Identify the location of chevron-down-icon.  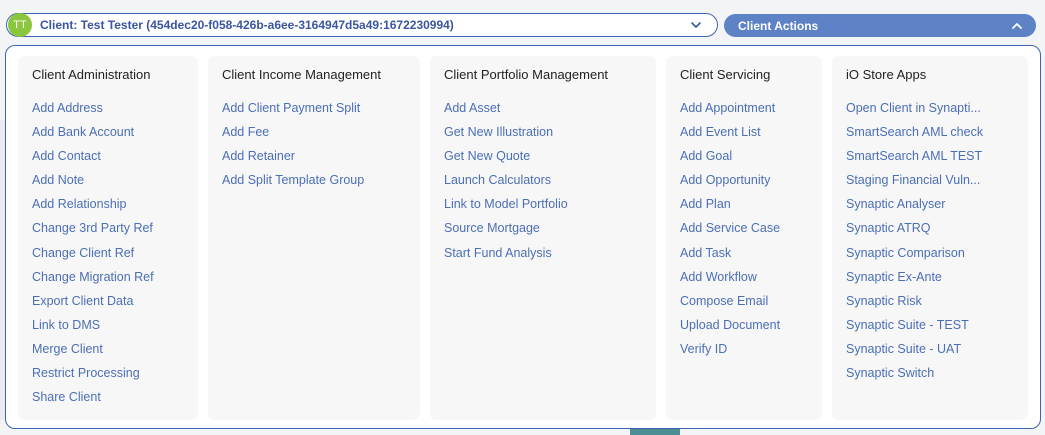
(696, 25).